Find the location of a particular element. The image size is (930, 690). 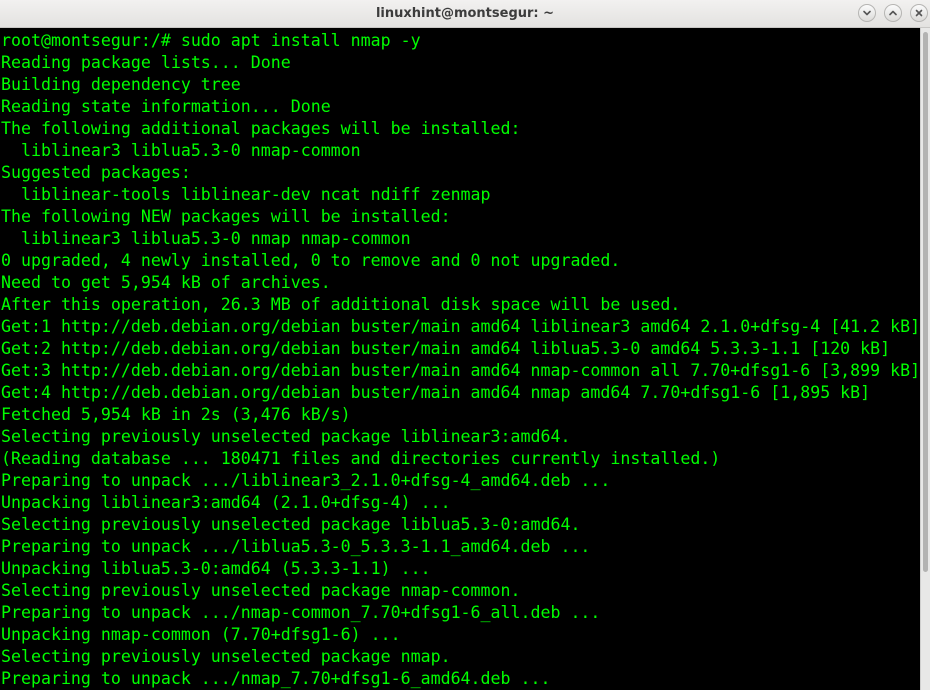

terminal-scrollbar is located at coordinates (925, 359).